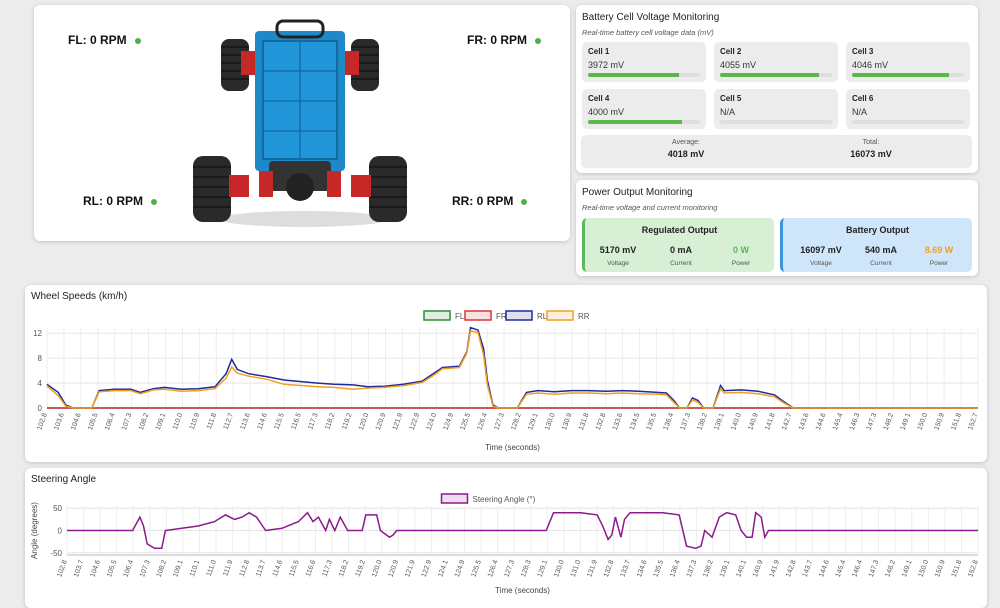  What do you see at coordinates (769, 75) in the screenshot?
I see `cell-voltage-fill` at bounding box center [769, 75].